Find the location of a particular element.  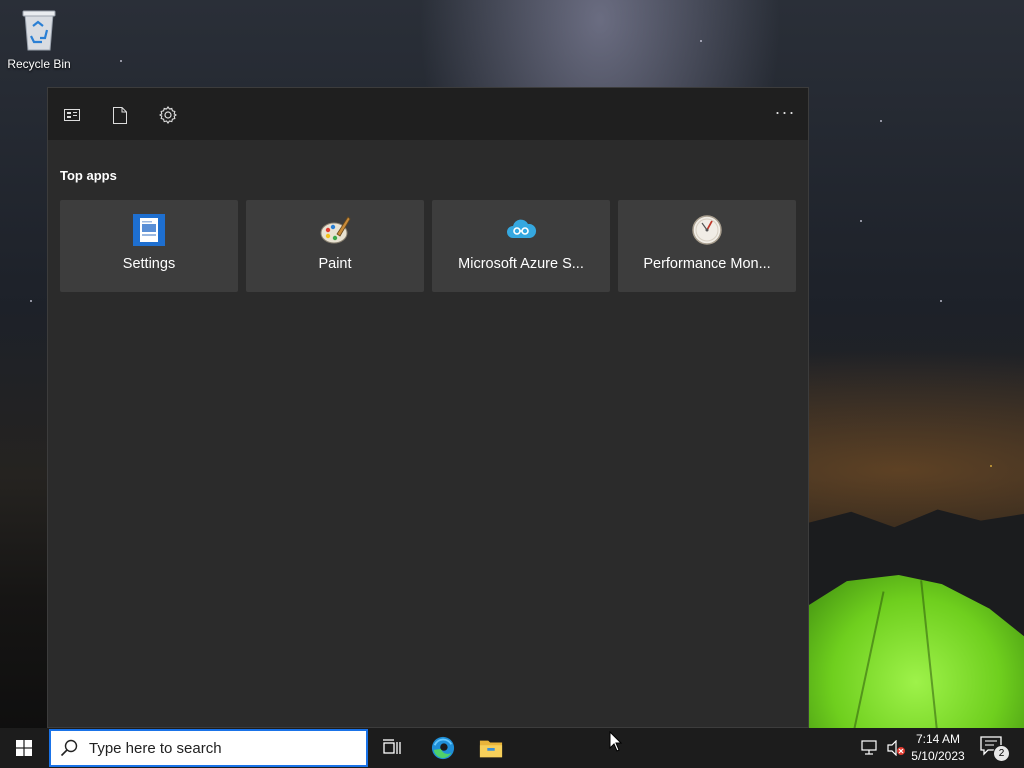

clock-date: 5/10/2023 is located at coordinates (938, 756).